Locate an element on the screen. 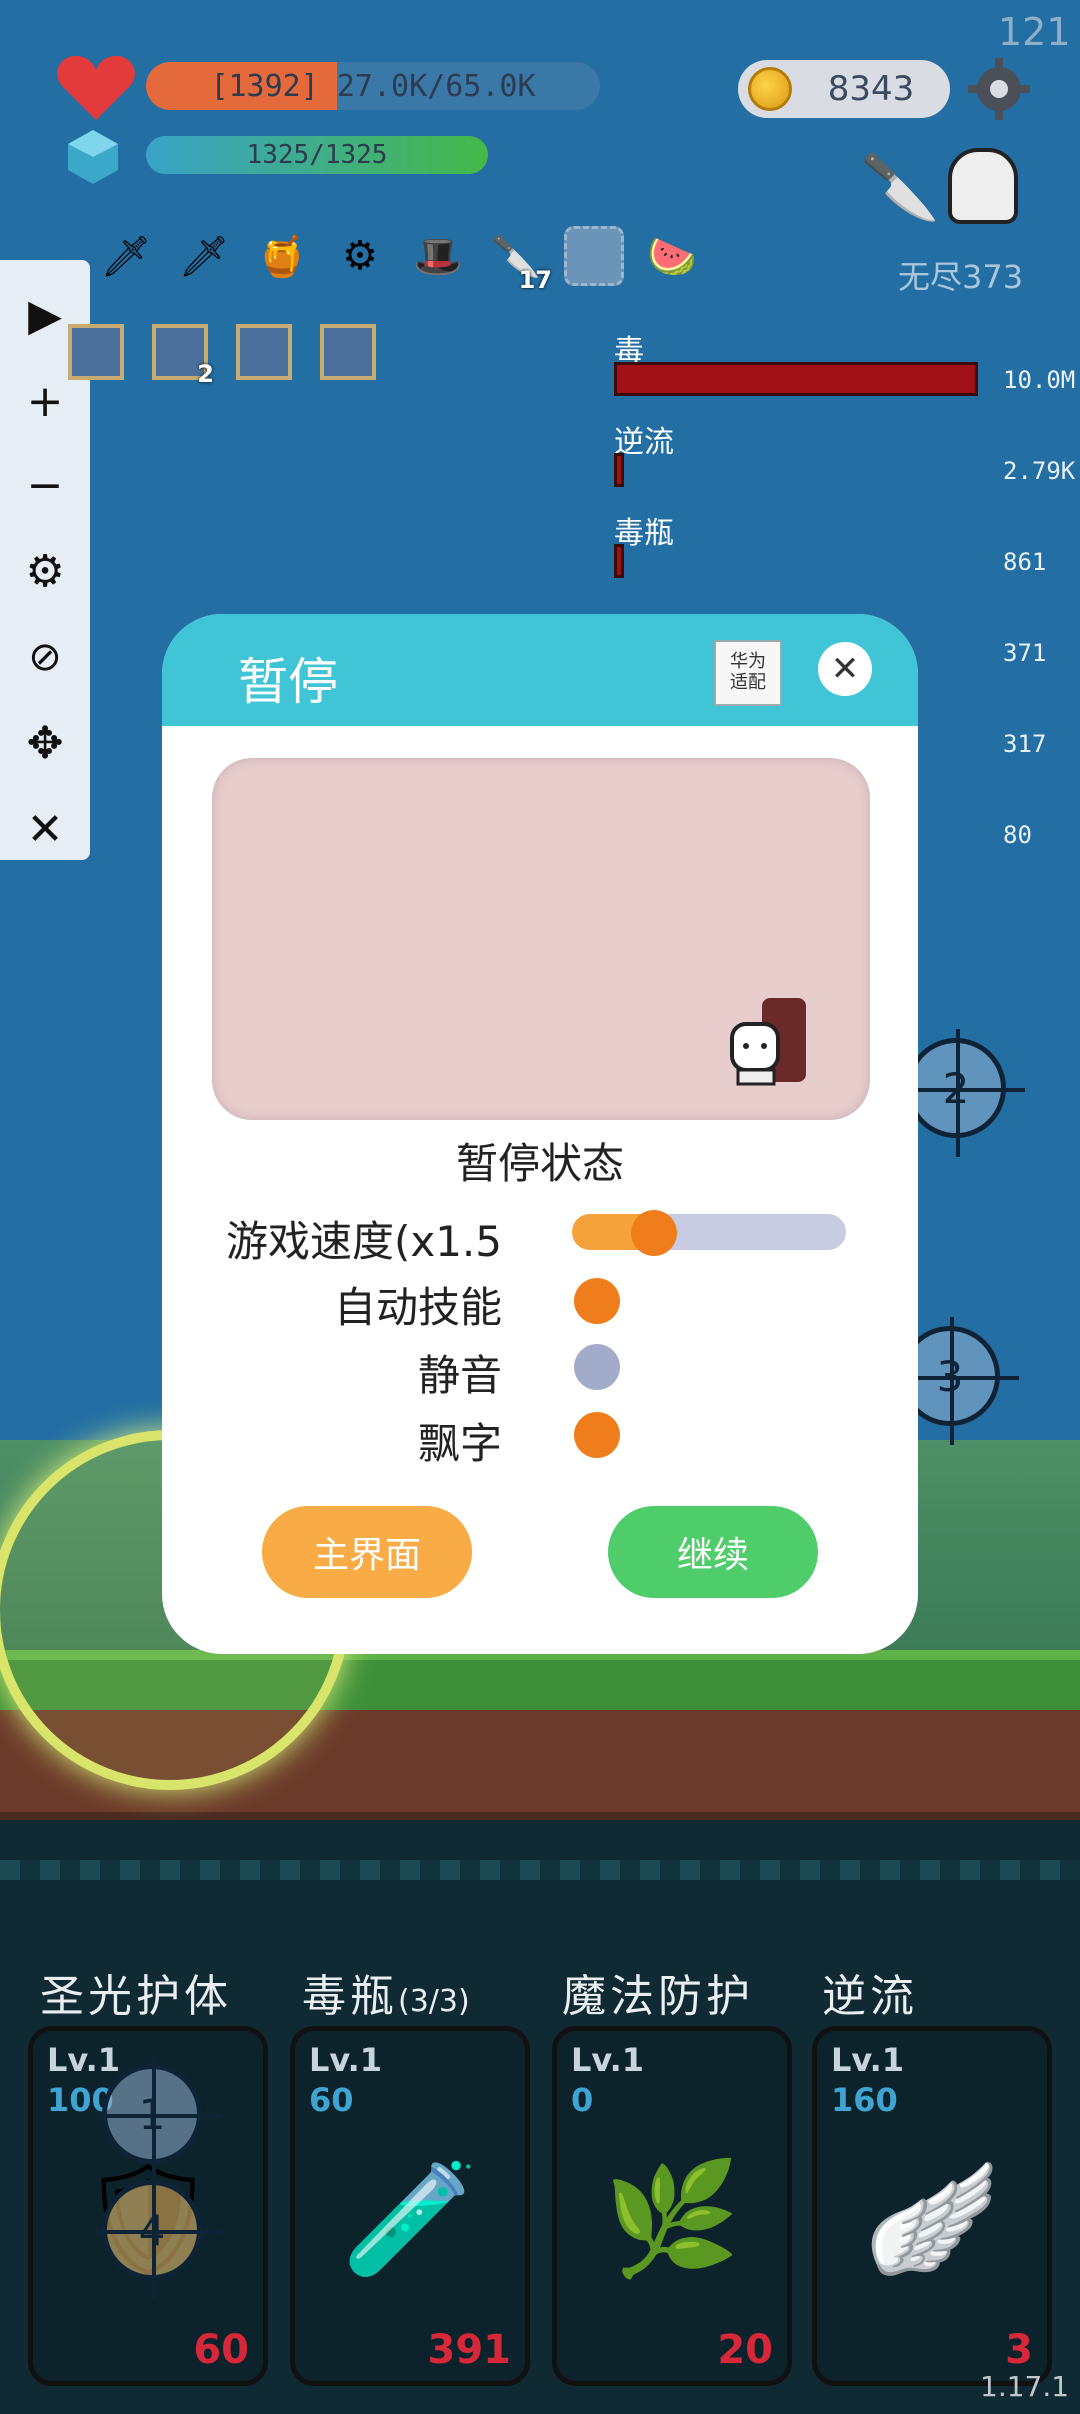 The width and height of the screenshot is (1080, 2414). rune-light-icon is located at coordinates (348, 352).